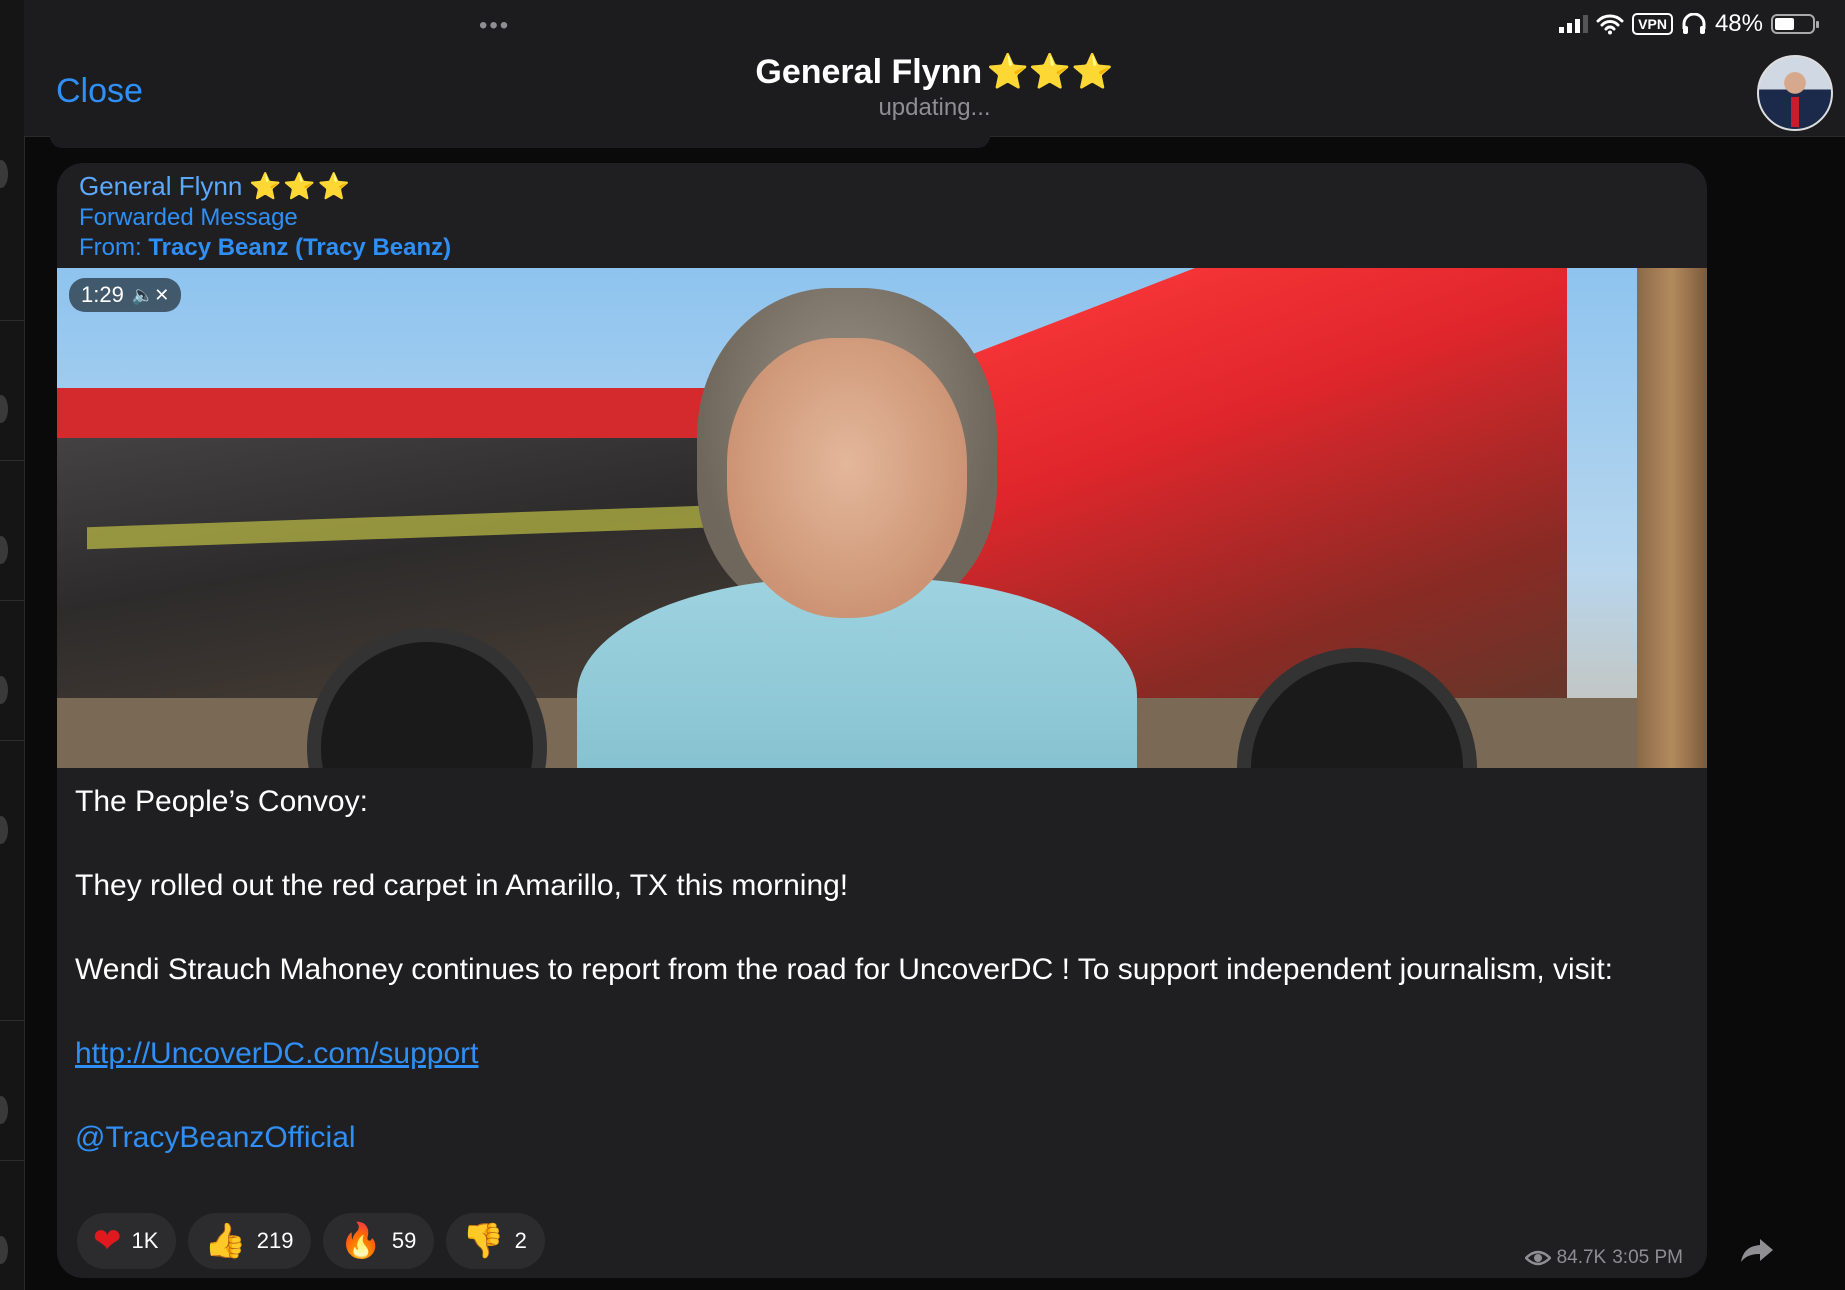 The image size is (1845, 1290). I want to click on chat-title: General Flynn, so click(869, 72).